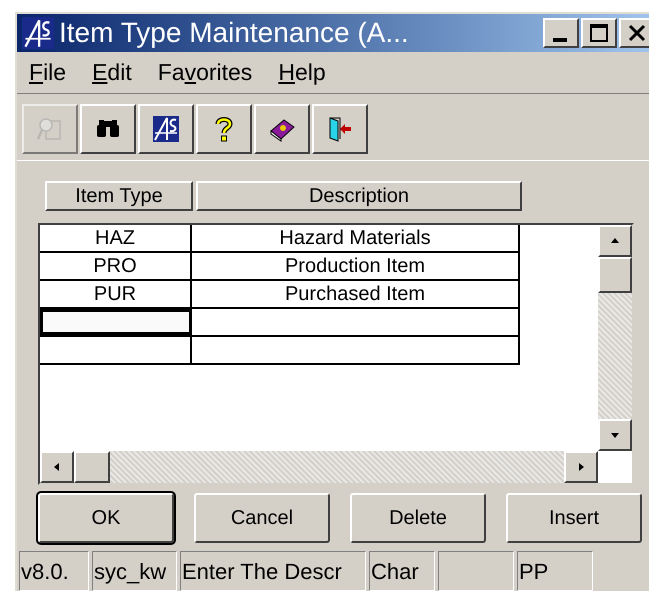 The image size is (649, 591). I want to click on column-header: Item Type, so click(119, 196).